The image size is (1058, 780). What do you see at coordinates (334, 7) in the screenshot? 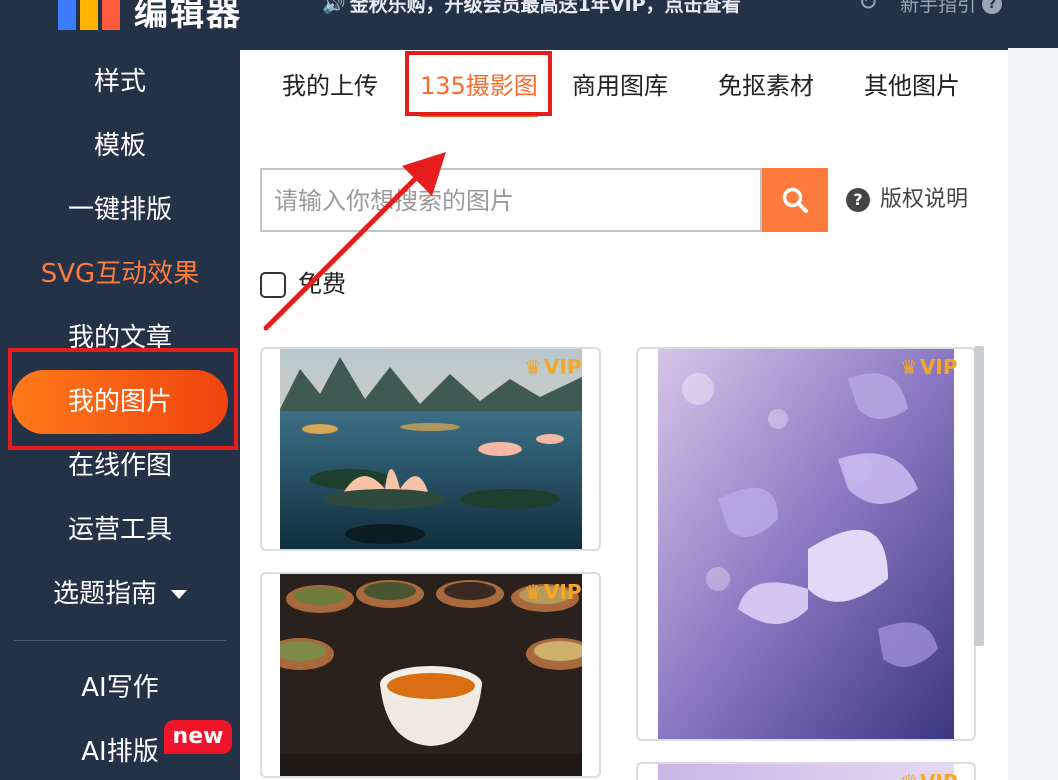
I see `speaker-icon: 🔊` at bounding box center [334, 7].